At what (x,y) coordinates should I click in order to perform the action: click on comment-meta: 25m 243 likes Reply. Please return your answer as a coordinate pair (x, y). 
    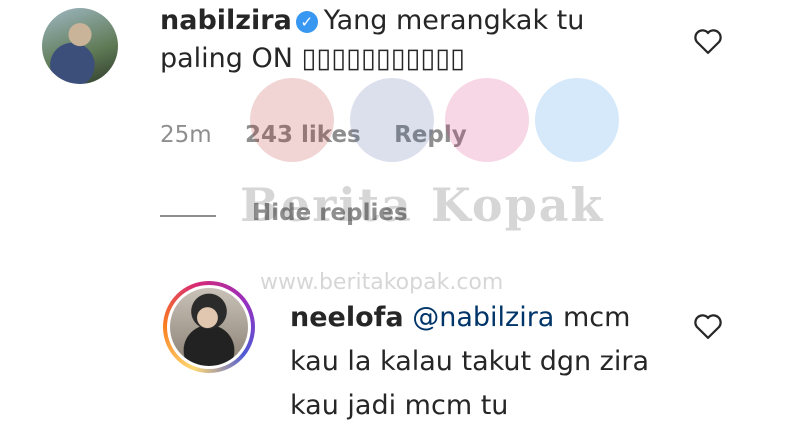
    Looking at the image, I should click on (326, 135).